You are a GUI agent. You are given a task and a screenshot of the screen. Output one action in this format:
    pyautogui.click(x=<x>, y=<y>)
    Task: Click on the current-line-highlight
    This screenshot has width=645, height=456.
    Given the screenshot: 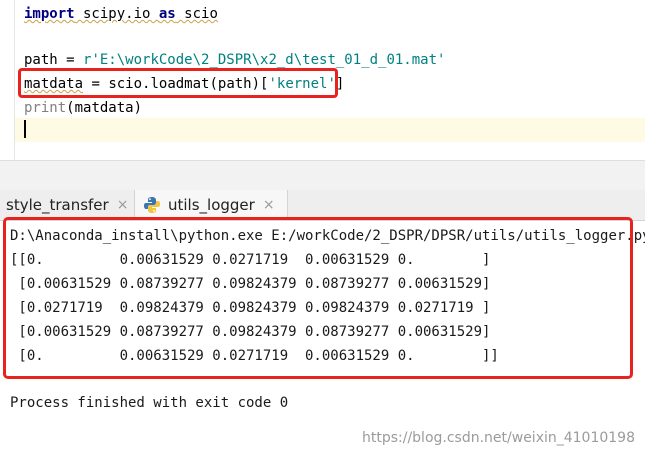 What is the action you would take?
    pyautogui.click(x=330, y=130)
    